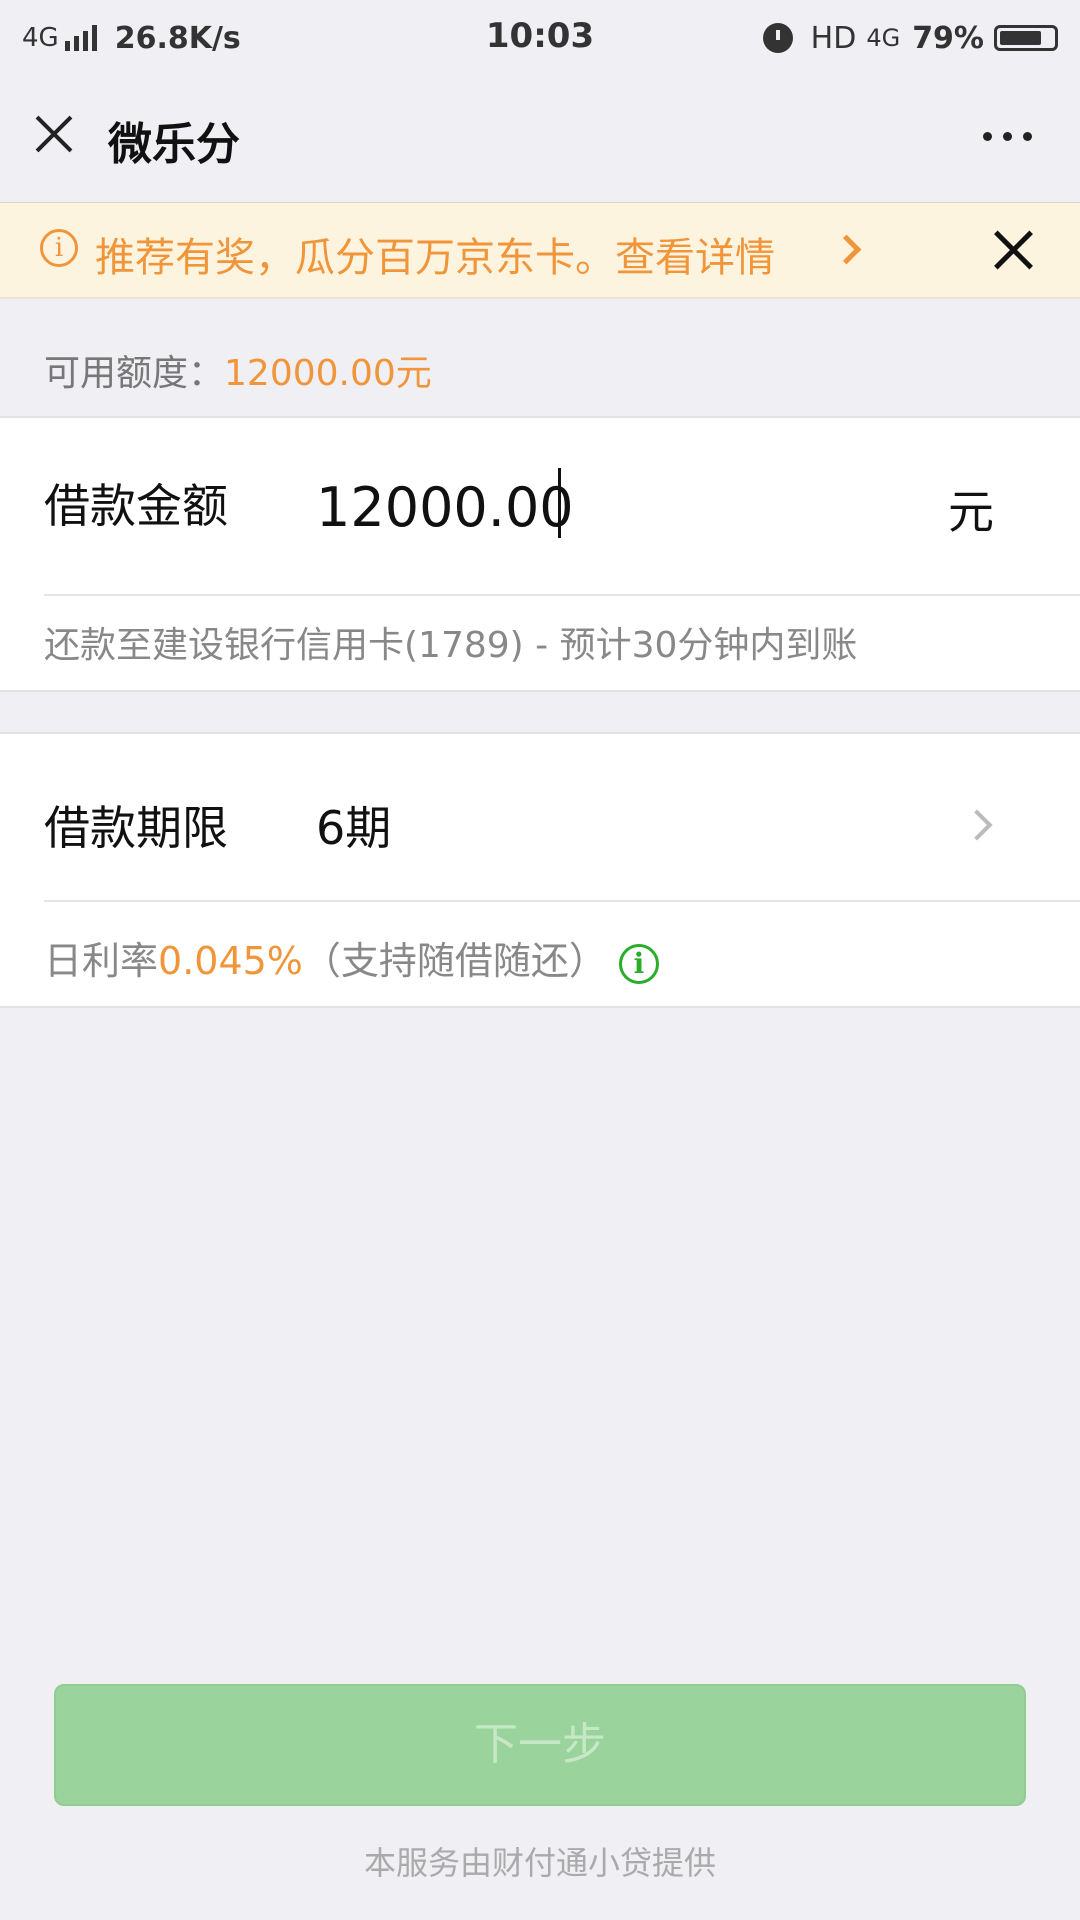 The image size is (1080, 1920). Describe the element at coordinates (1013, 250) in the screenshot. I see `promo-close-icon` at that location.